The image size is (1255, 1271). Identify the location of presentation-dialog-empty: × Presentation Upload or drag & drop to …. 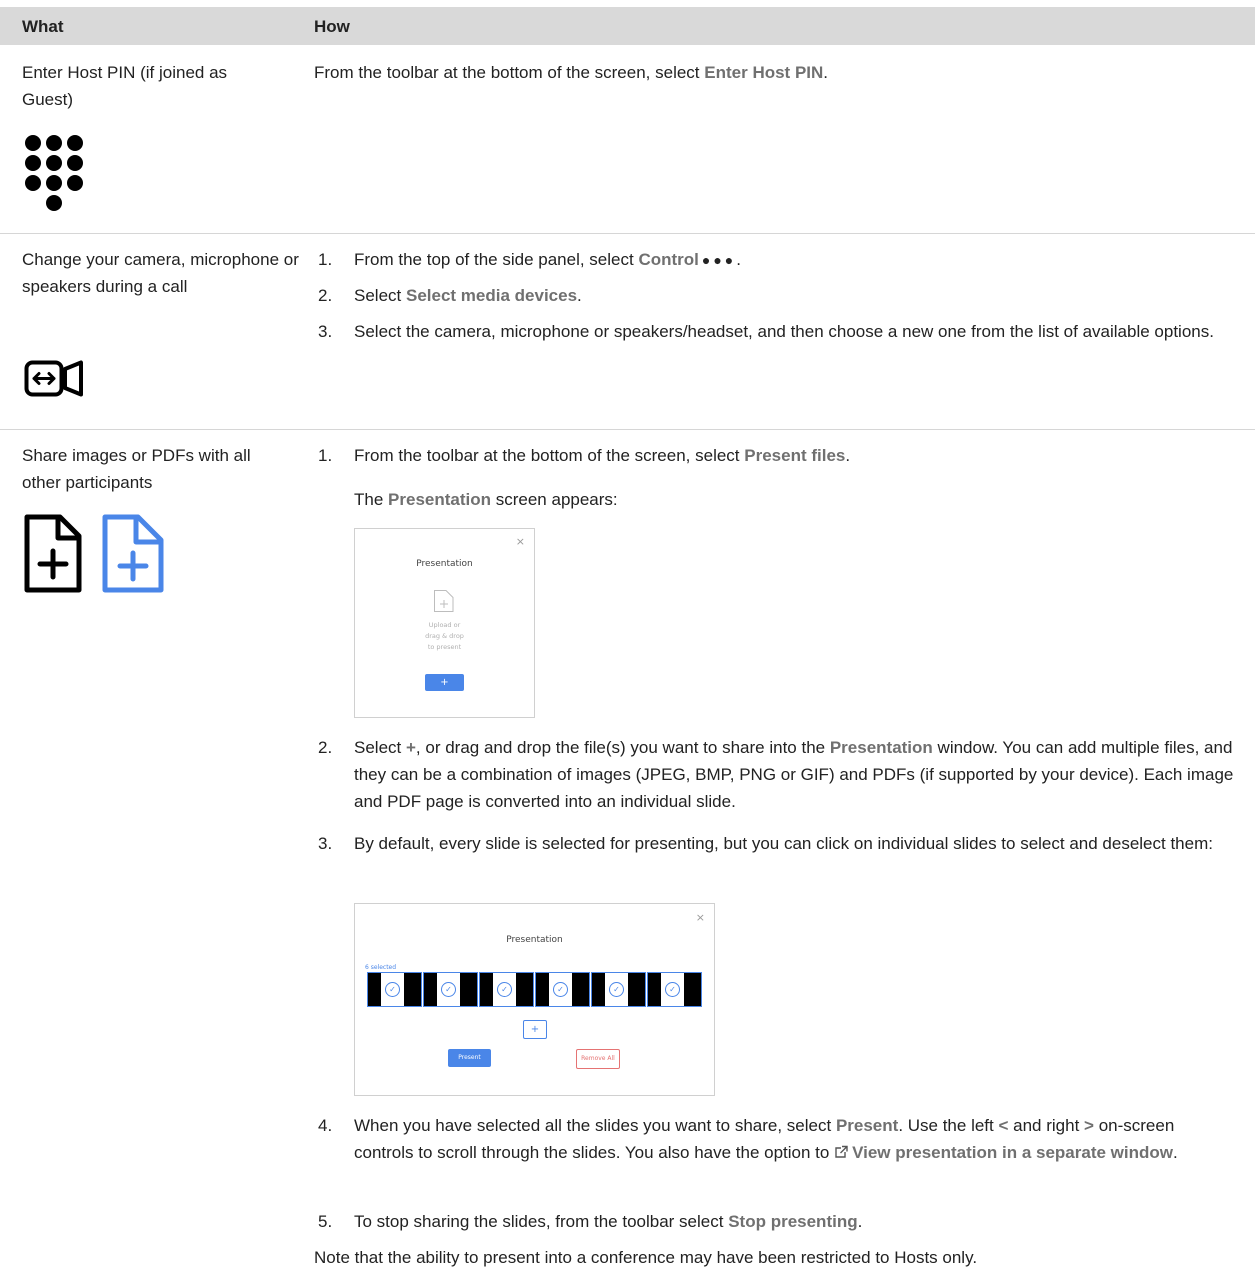
(444, 623).